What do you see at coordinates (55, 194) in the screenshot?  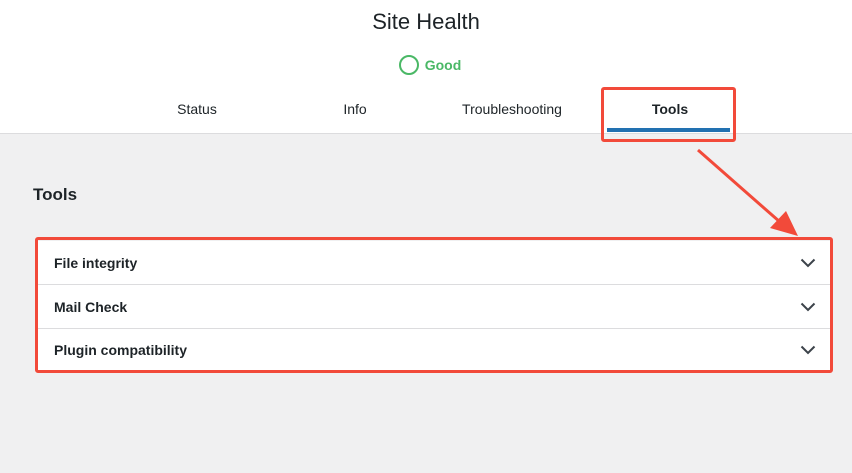 I see `section-title: Tools` at bounding box center [55, 194].